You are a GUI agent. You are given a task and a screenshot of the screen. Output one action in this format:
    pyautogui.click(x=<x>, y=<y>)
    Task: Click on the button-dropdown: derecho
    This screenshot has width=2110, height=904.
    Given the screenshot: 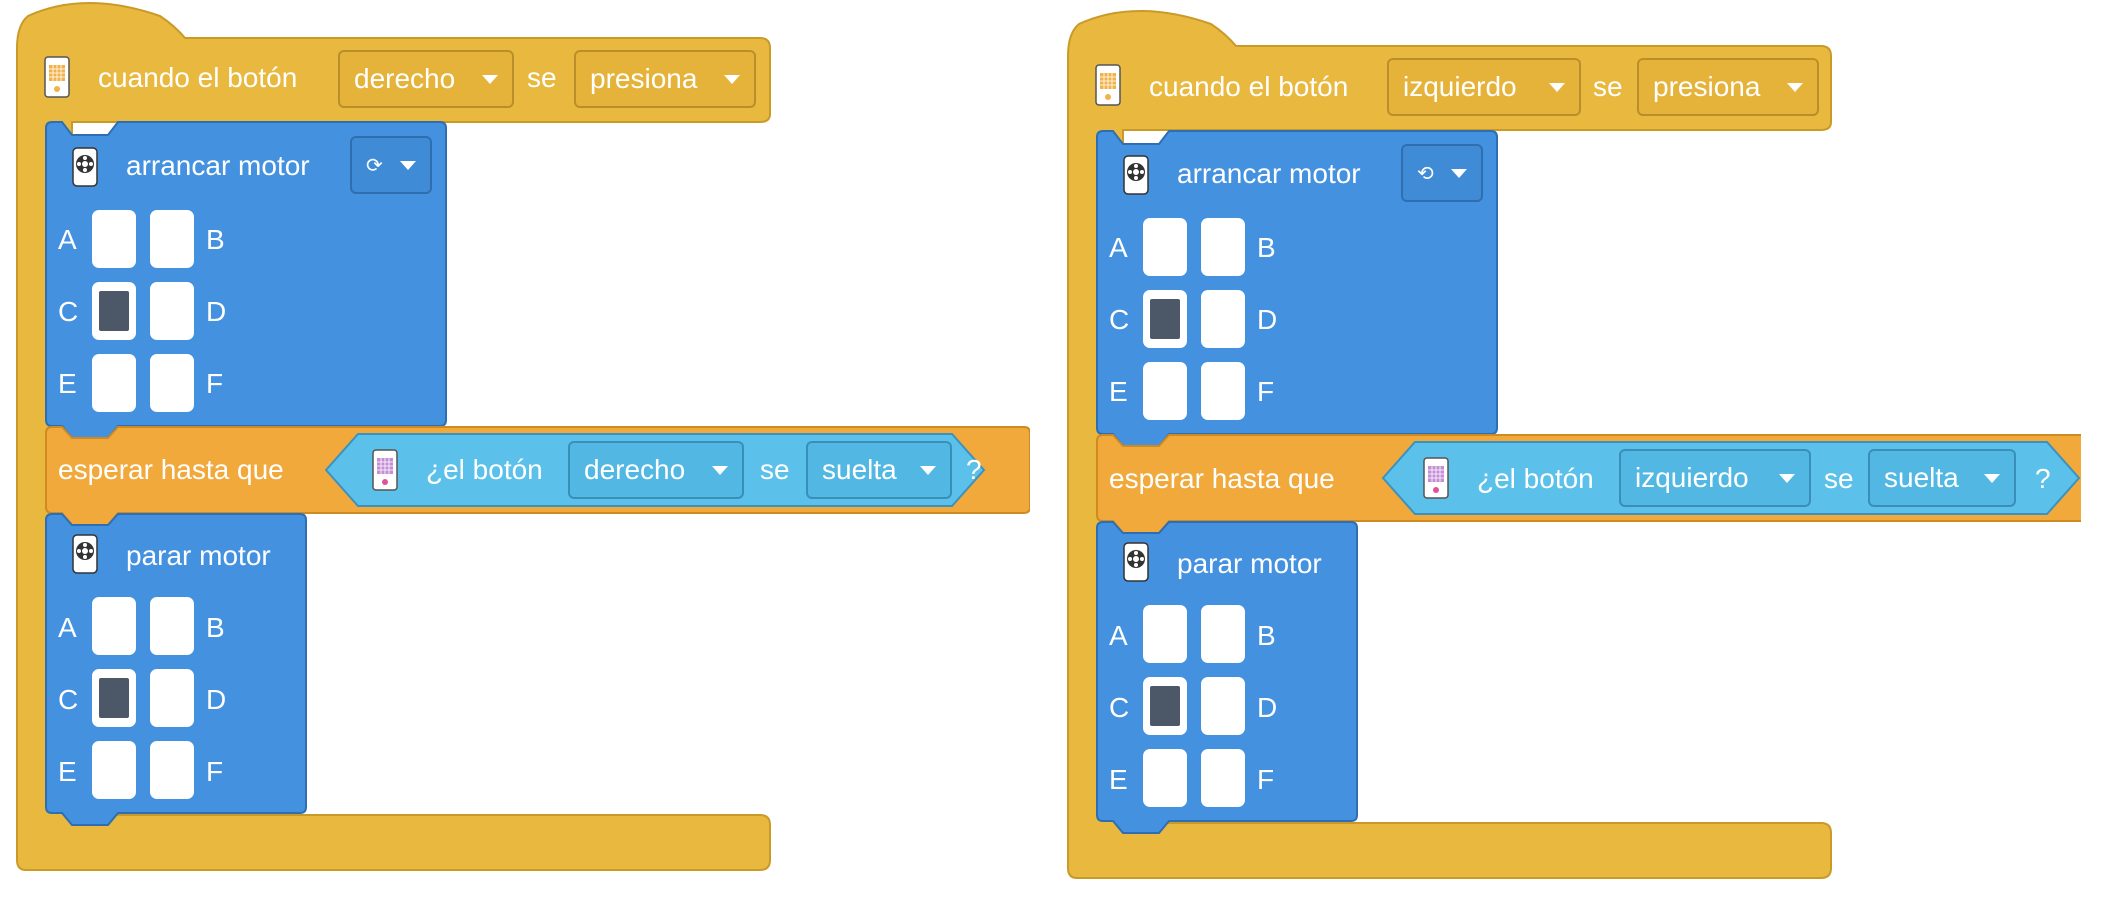 What is the action you would take?
    pyautogui.click(x=426, y=79)
    